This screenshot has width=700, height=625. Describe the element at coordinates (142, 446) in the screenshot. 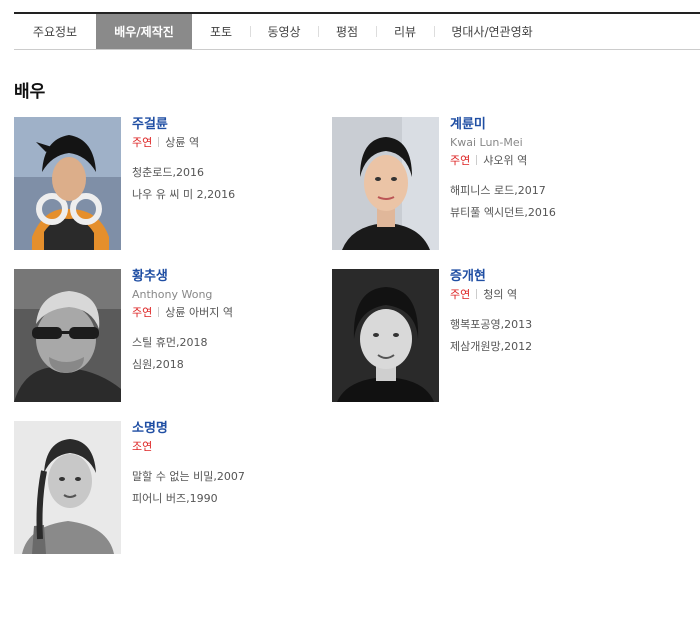

I see `role-type: 조연` at that location.